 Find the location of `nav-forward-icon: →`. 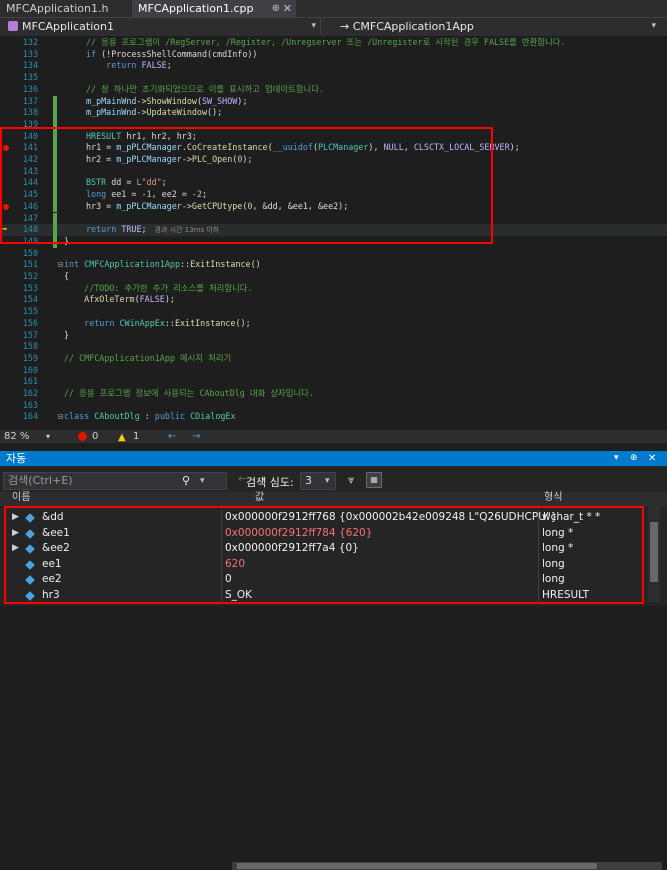

nav-forward-icon: → is located at coordinates (196, 436).